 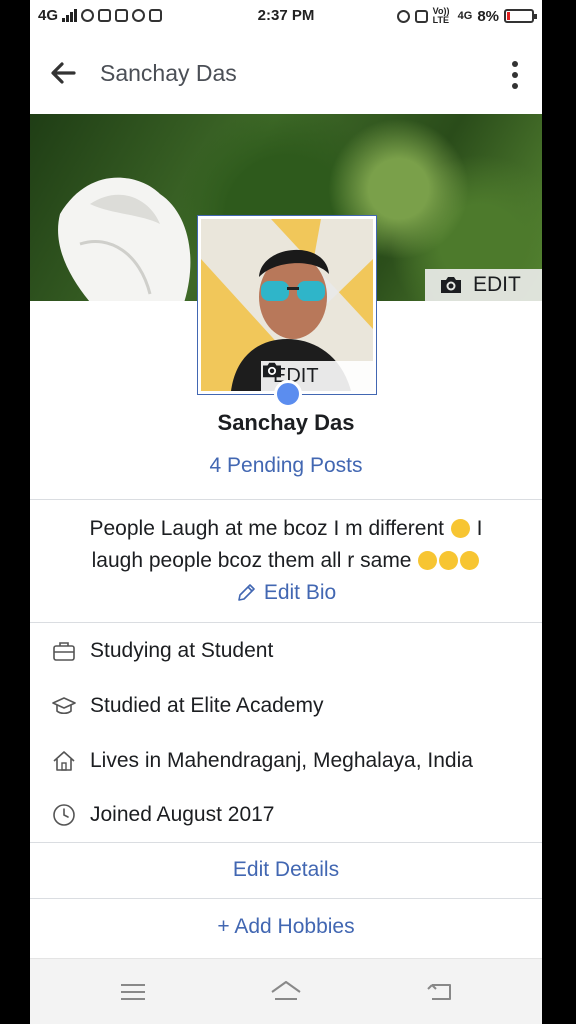 I want to click on bio-line-1-tail: I, so click(x=479, y=528).